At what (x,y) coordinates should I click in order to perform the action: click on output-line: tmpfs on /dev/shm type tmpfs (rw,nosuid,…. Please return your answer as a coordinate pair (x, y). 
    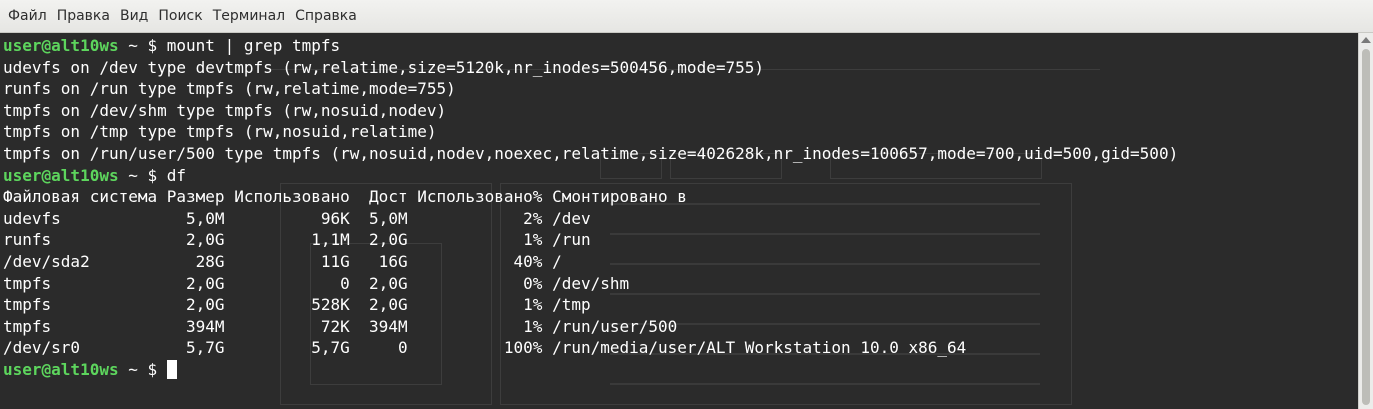
    Looking at the image, I should click on (225, 110).